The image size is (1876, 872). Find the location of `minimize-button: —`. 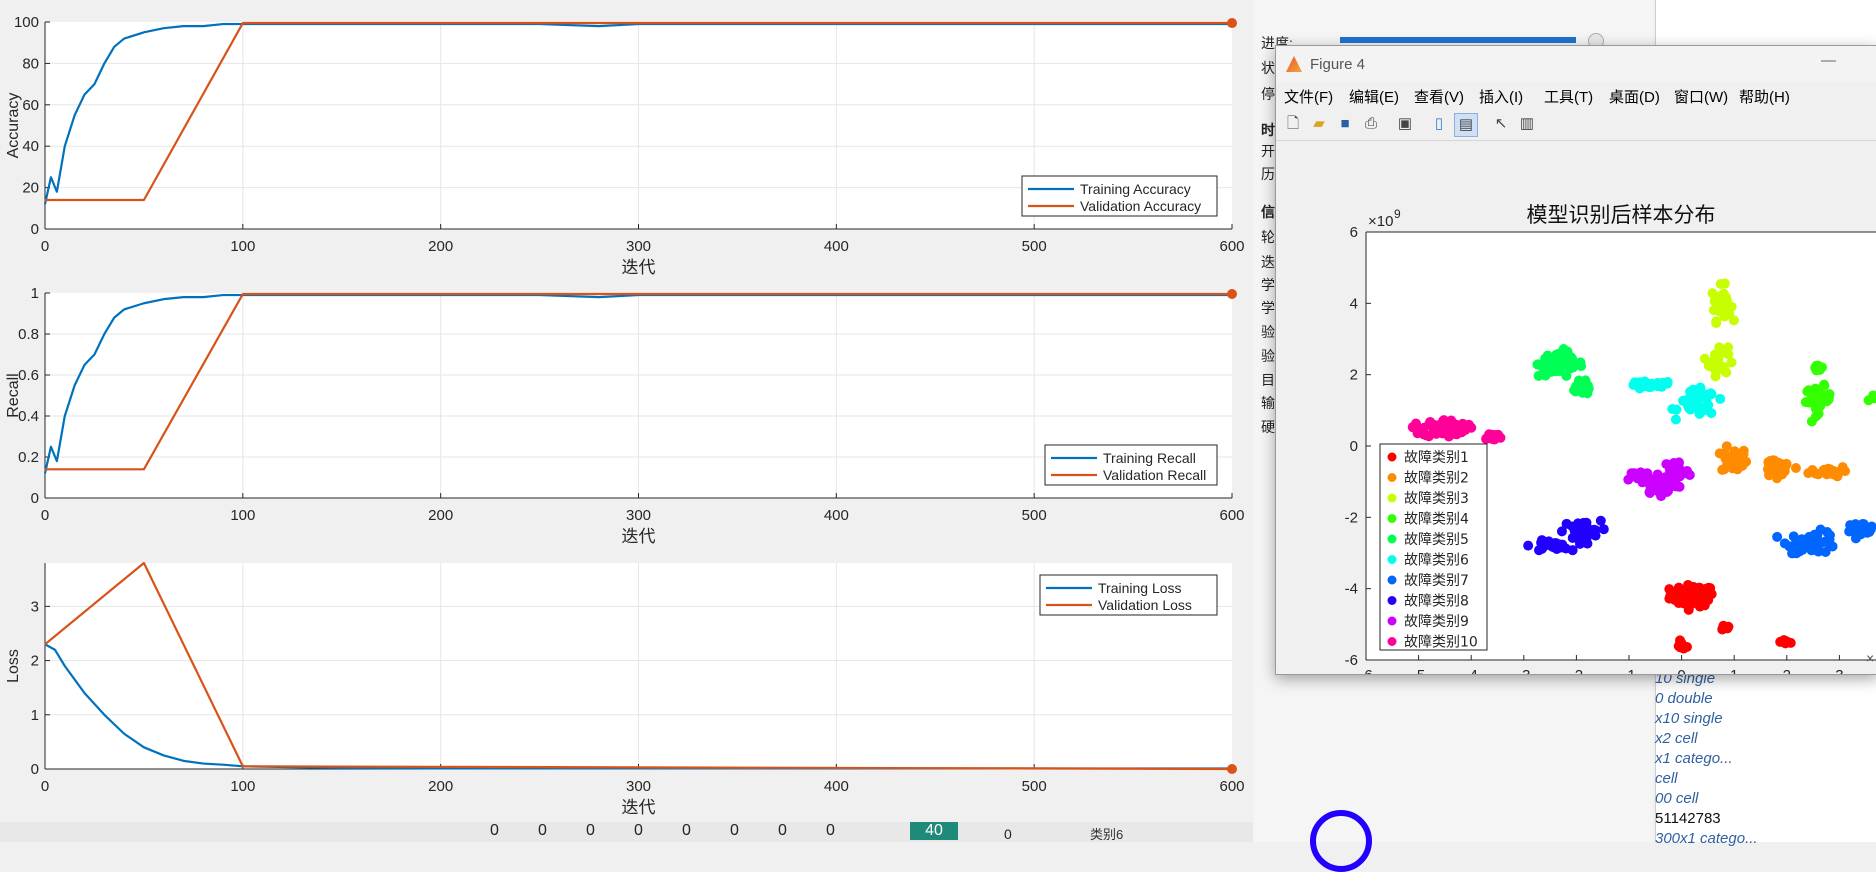

minimize-button: — is located at coordinates (1828, 60).